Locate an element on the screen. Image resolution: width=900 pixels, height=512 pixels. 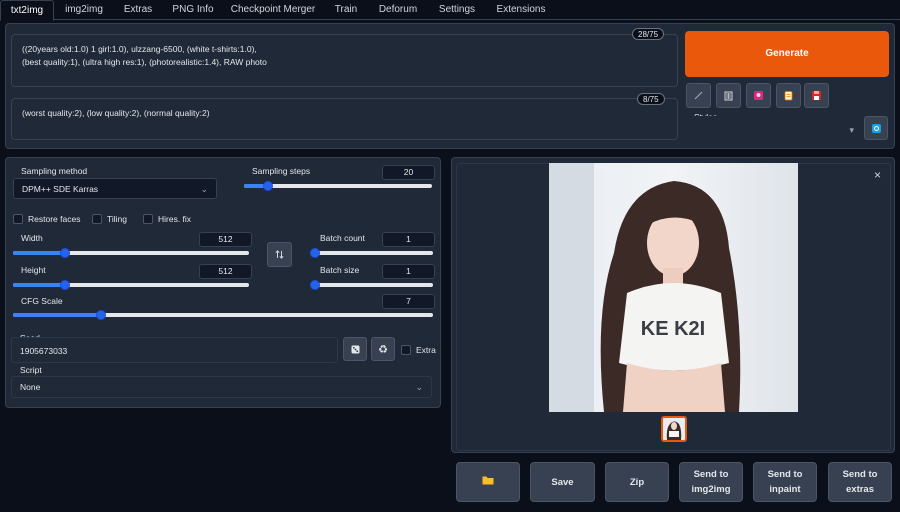
refresh-styles-button is located at coordinates (876, 128).